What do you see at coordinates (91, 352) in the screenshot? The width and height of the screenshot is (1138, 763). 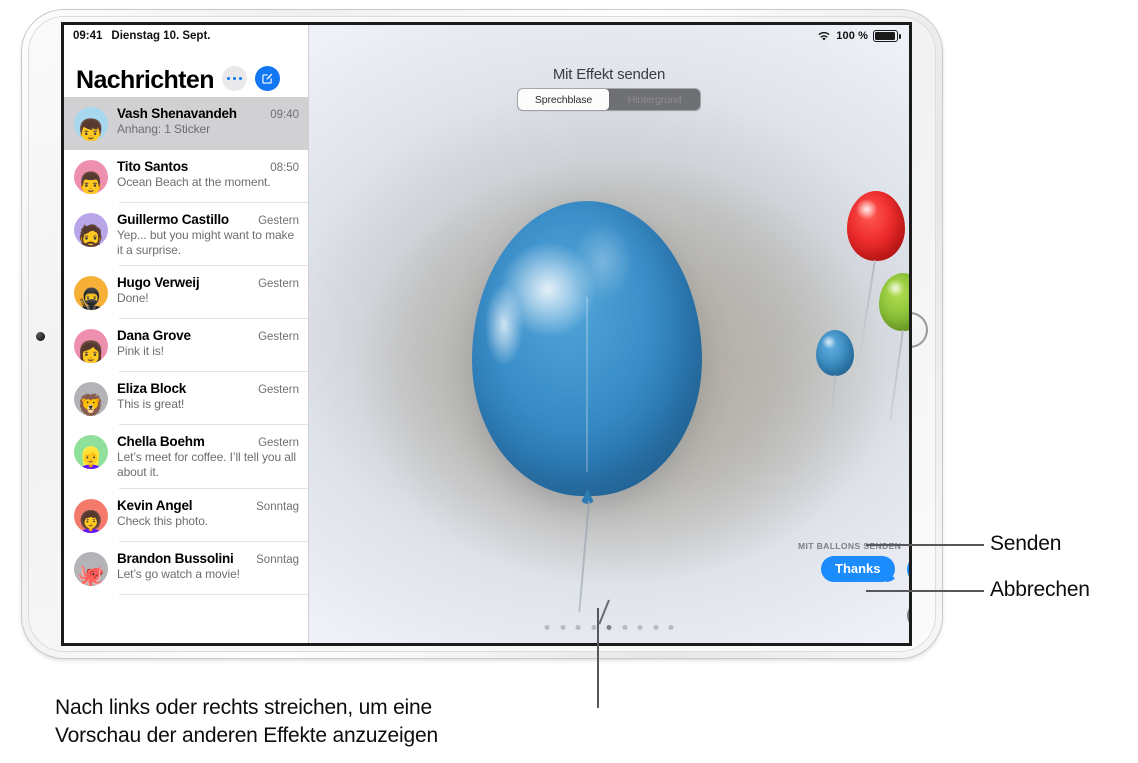 I see `avatar-emoji: 👩` at bounding box center [91, 352].